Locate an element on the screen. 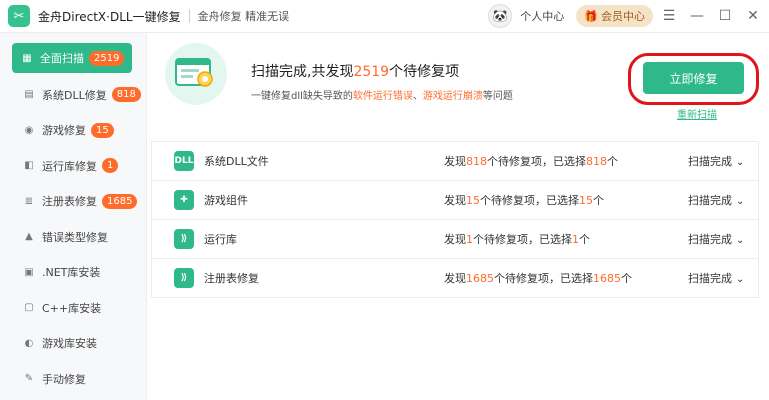  scan-summary-description: 一键修复dll缺失导致的软件运行错误、游戏运行崩溃等问题 is located at coordinates (382, 94).